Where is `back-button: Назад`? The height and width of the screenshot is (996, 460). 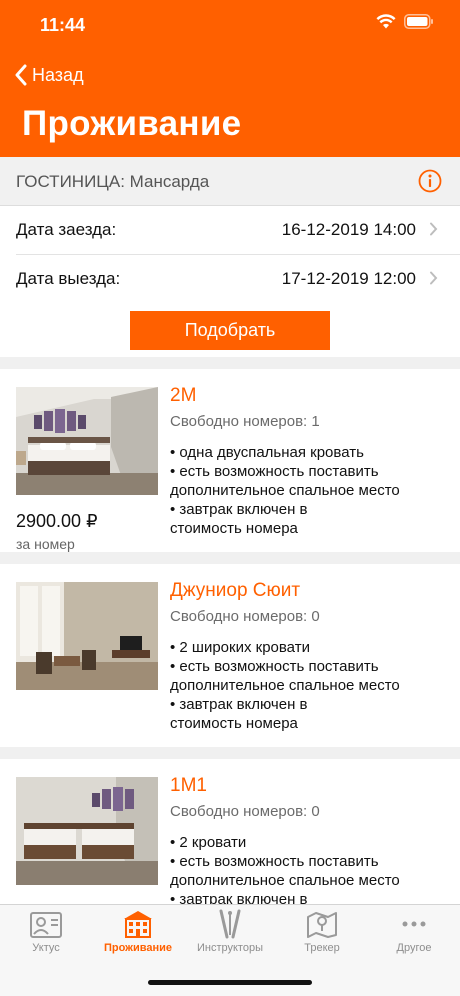 back-button: Назад is located at coordinates (49, 75).